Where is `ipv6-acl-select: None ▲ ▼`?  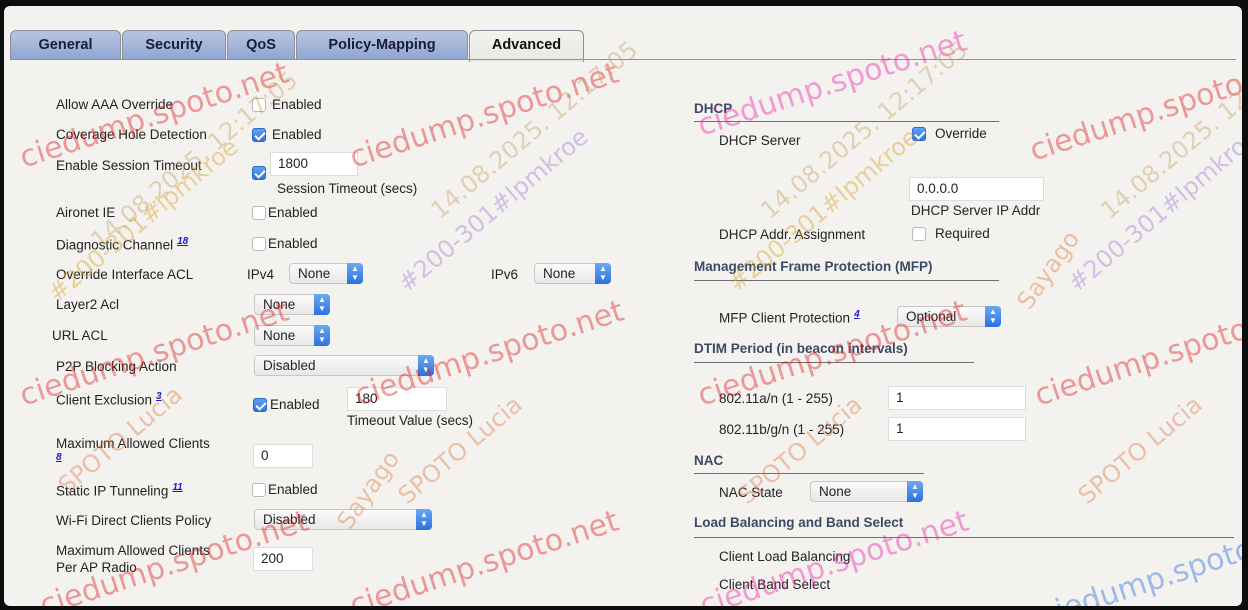
ipv6-acl-select: None ▲ ▼ is located at coordinates (572, 273).